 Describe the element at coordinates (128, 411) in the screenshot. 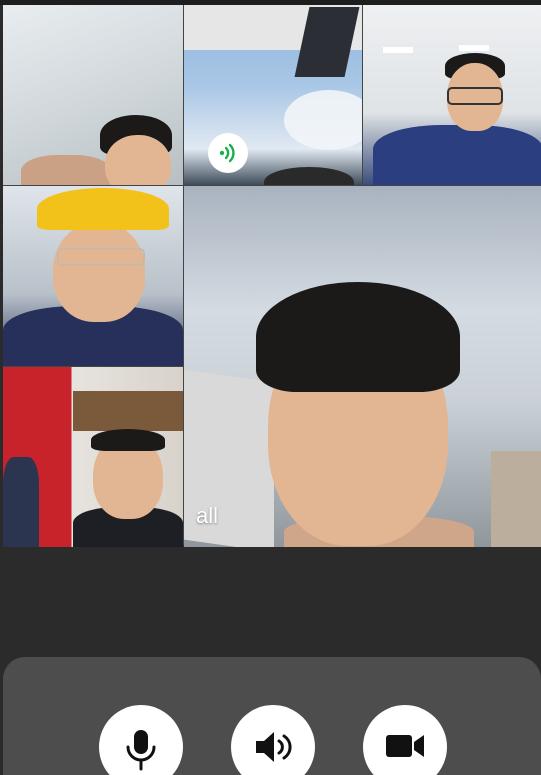

I see `ceiling-beam` at that location.